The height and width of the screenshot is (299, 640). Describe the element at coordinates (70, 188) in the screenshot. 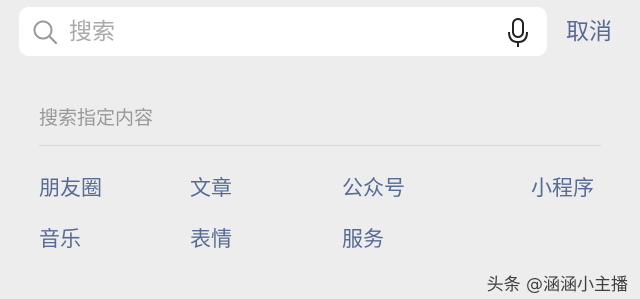

I see `category-moments: 朋友圈` at that location.